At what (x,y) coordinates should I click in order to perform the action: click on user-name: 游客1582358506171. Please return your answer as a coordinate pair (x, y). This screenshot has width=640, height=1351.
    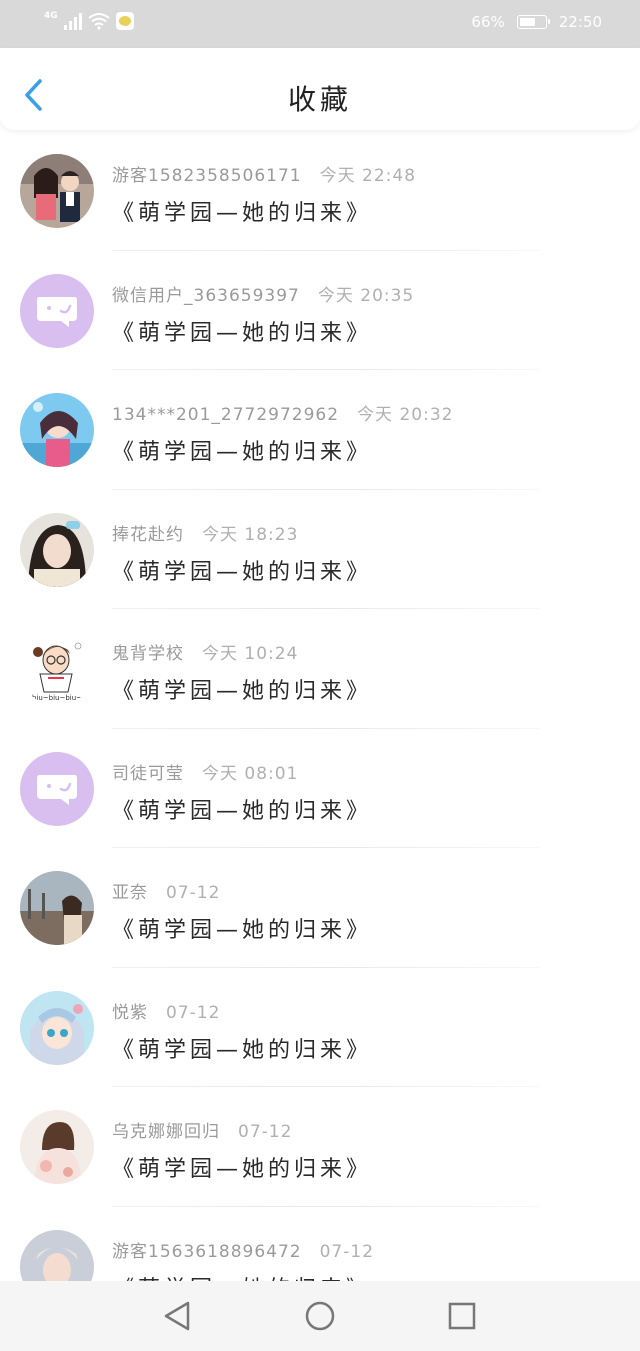
    Looking at the image, I should click on (207, 176).